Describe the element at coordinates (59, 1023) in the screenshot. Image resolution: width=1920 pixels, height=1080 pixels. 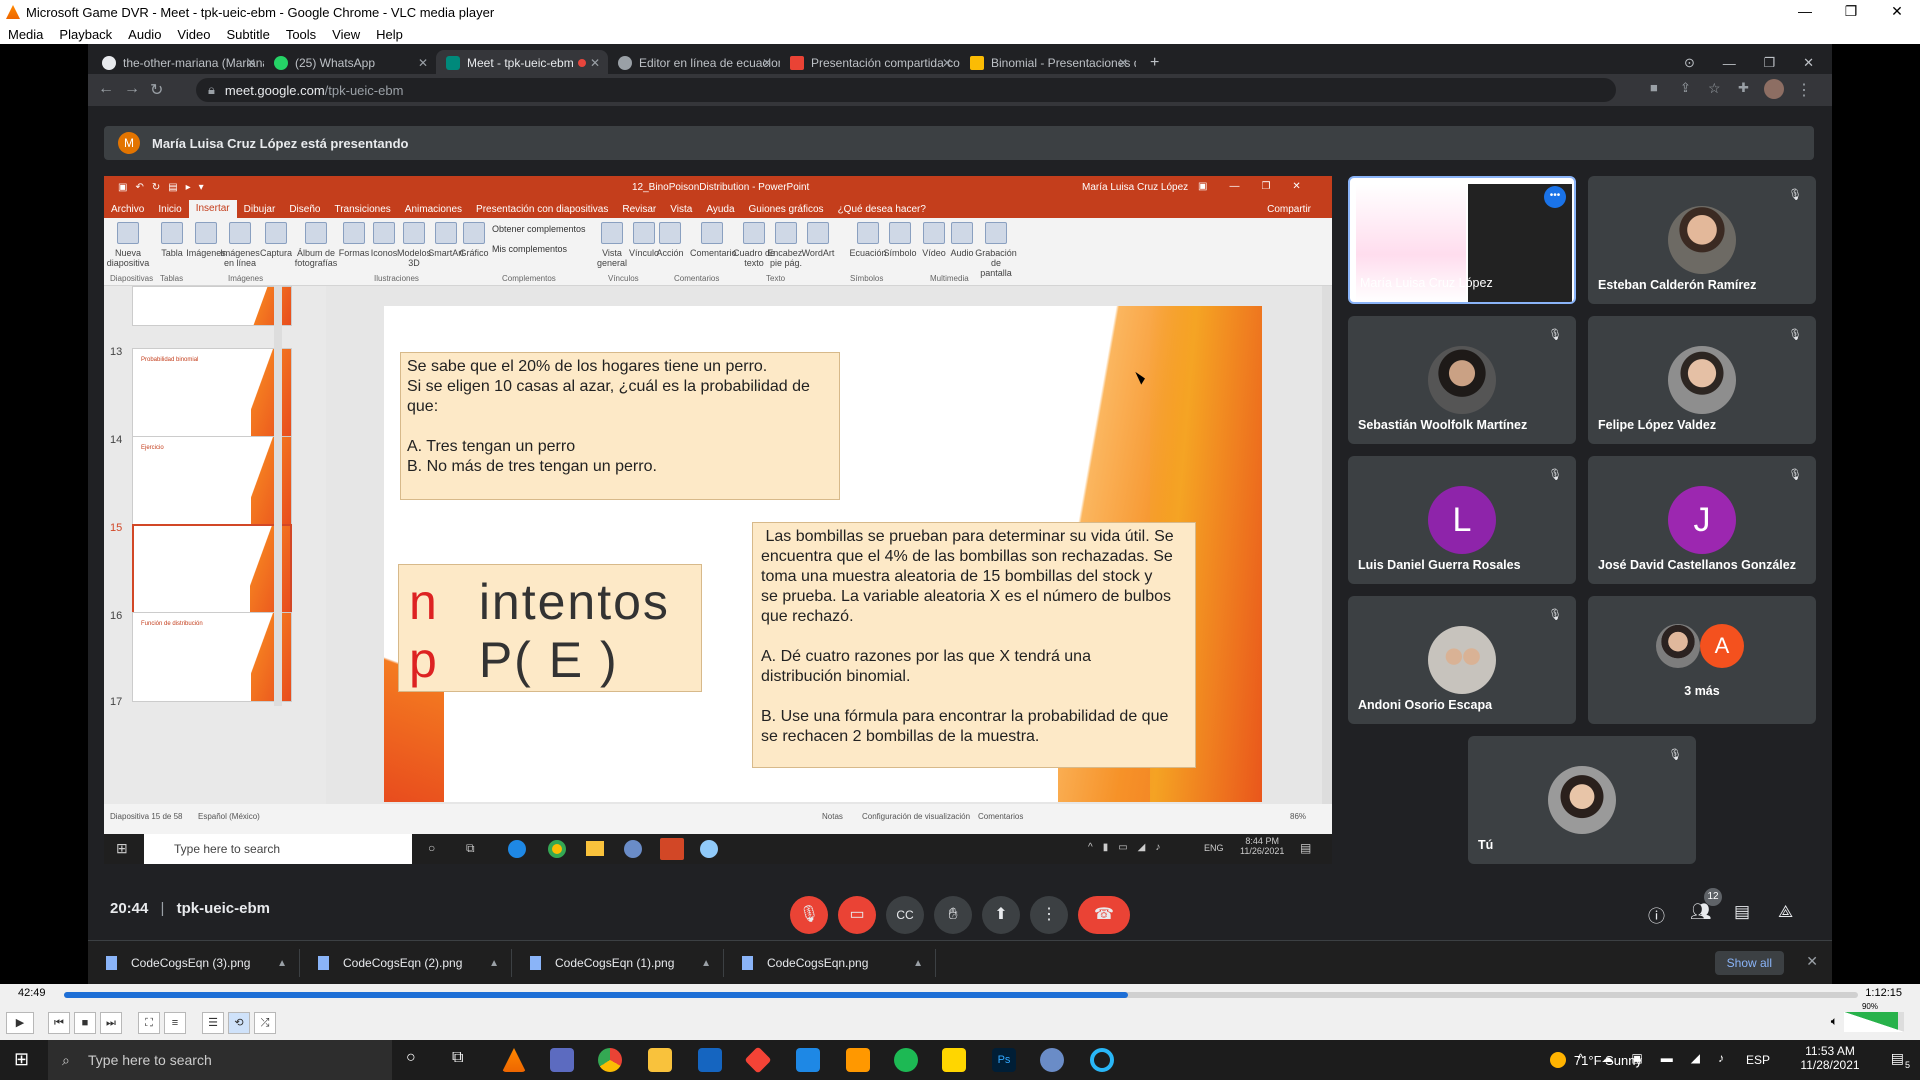
I see `previous-button: ⏮` at that location.